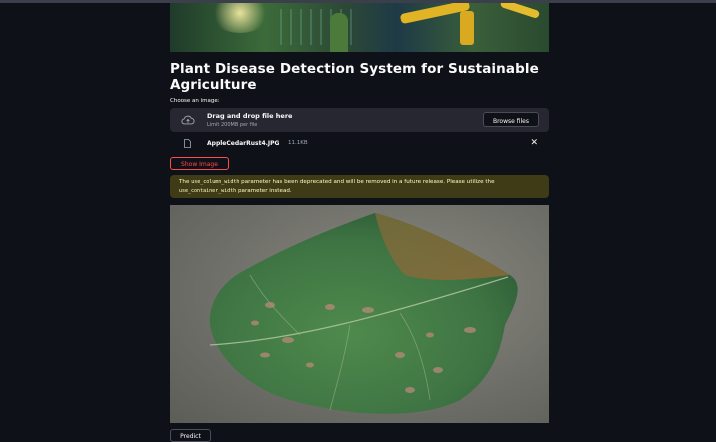 The image size is (716, 442). Describe the element at coordinates (298, 143) in the screenshot. I see `uploaded-file-size: 11.1KB` at that location.